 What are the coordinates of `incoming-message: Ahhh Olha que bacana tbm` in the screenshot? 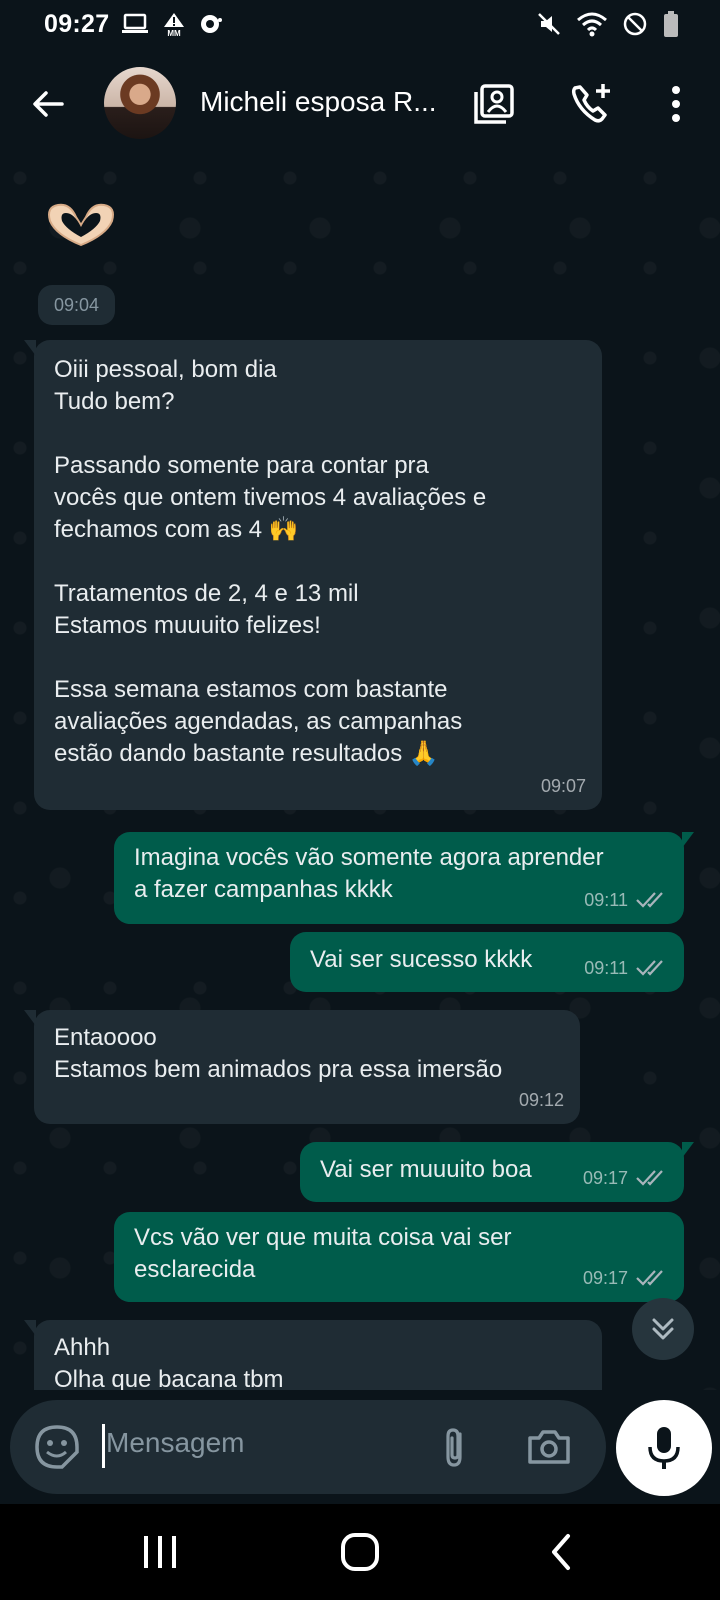 It's located at (313, 1355).